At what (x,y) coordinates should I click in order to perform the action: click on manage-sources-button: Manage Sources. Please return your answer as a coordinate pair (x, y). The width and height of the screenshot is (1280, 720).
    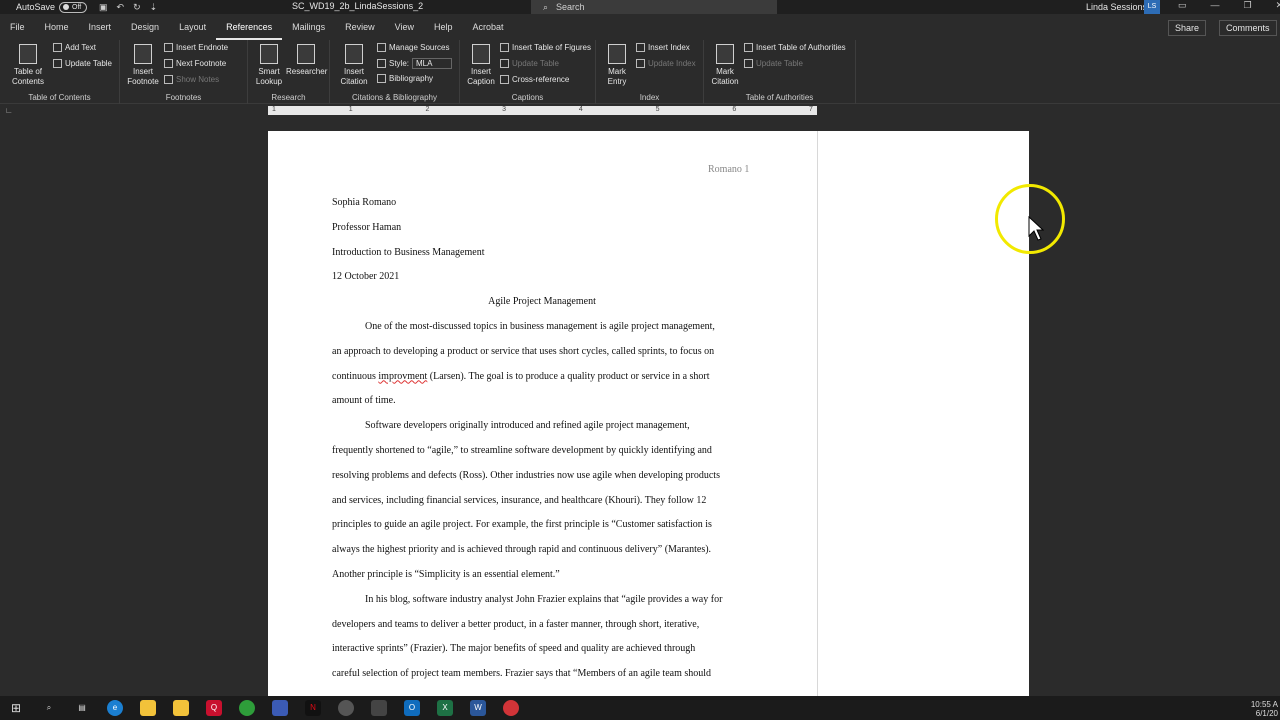
    Looking at the image, I should click on (413, 47).